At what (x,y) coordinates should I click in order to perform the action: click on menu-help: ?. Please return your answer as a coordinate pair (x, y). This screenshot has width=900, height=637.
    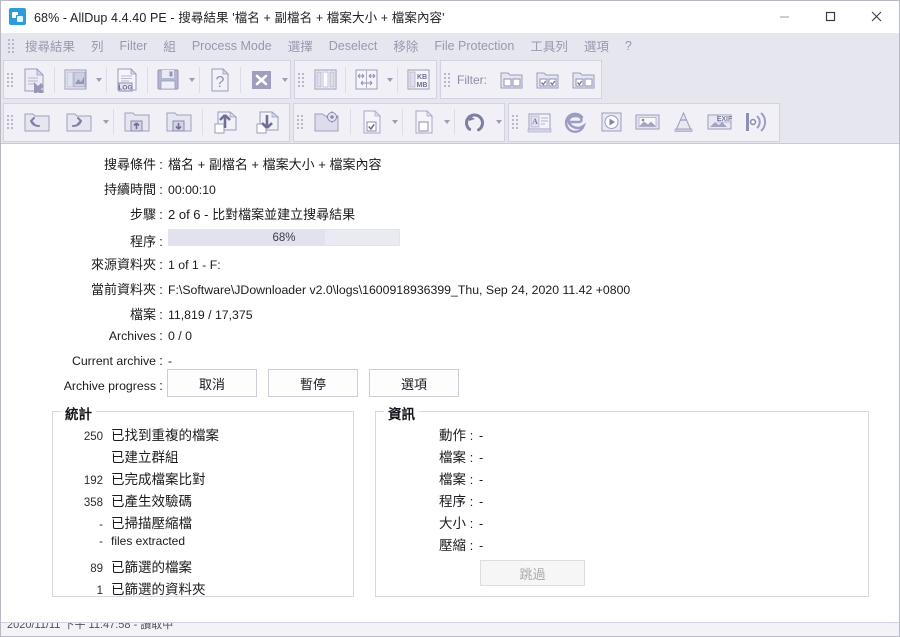
    Looking at the image, I should click on (628, 46).